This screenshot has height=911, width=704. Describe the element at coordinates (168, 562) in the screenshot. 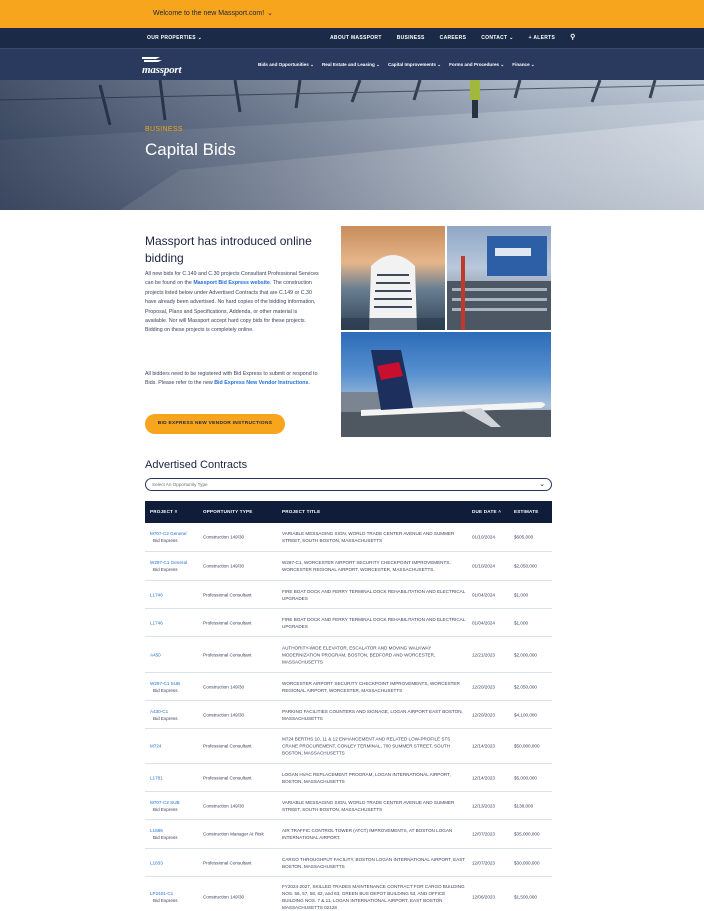

I see `project-id-link: W297-C1 General` at that location.